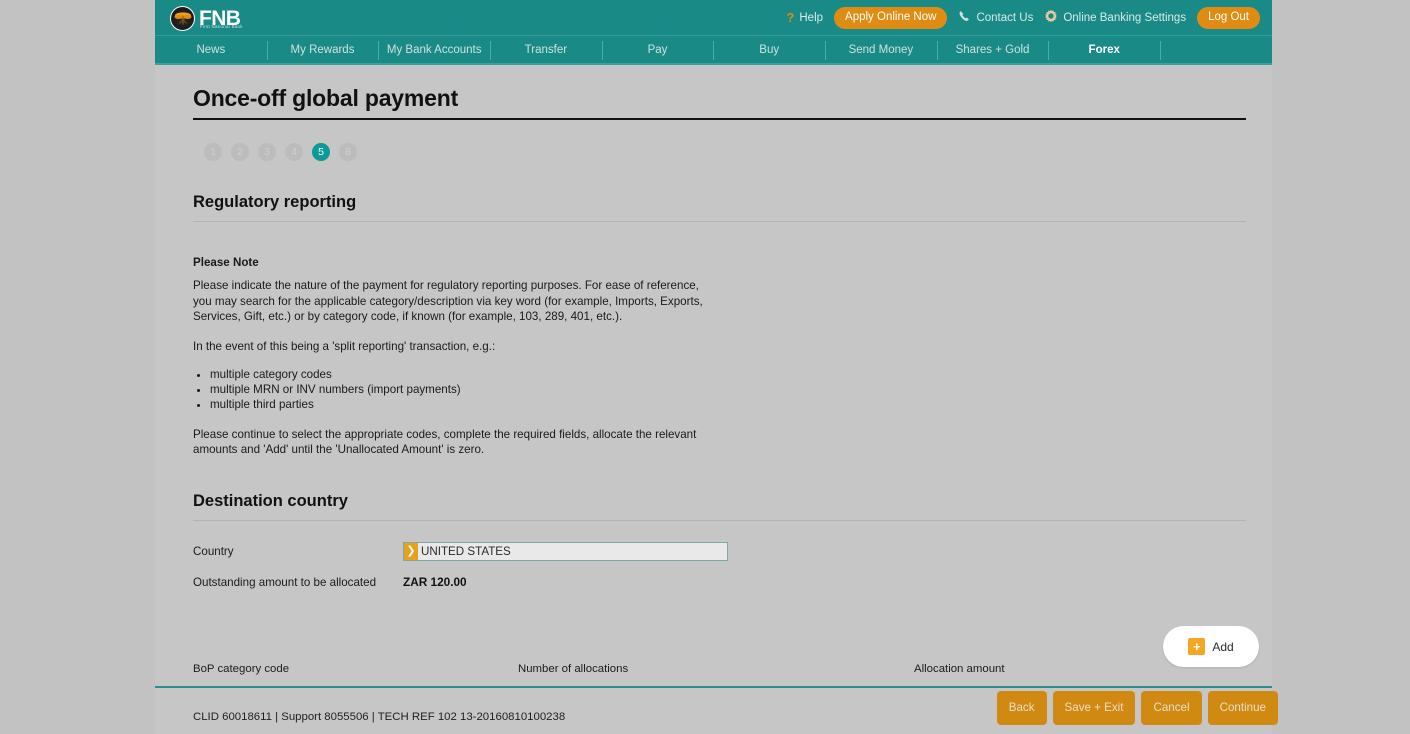 The width and height of the screenshot is (1410, 734). Describe the element at coordinates (1171, 708) in the screenshot. I see `cancel-button: Cancel` at that location.